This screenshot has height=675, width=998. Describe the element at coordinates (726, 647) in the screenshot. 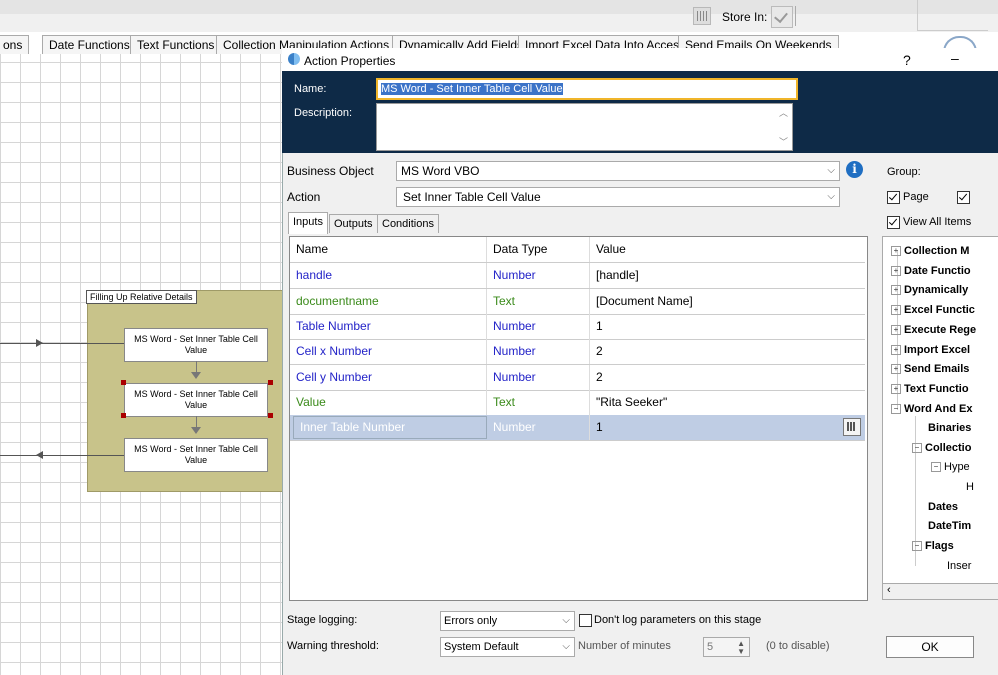

I see `minutes-spinner: 5 ▲ ▼` at that location.